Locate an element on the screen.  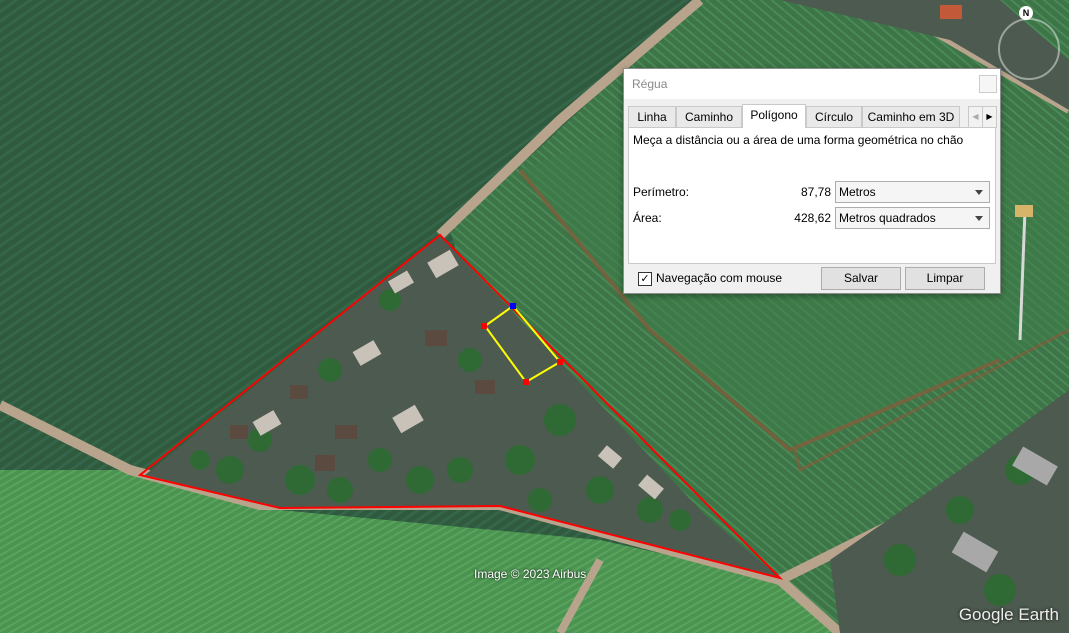
tab-scroll-right-icon: ▶ is located at coordinates (989, 117).